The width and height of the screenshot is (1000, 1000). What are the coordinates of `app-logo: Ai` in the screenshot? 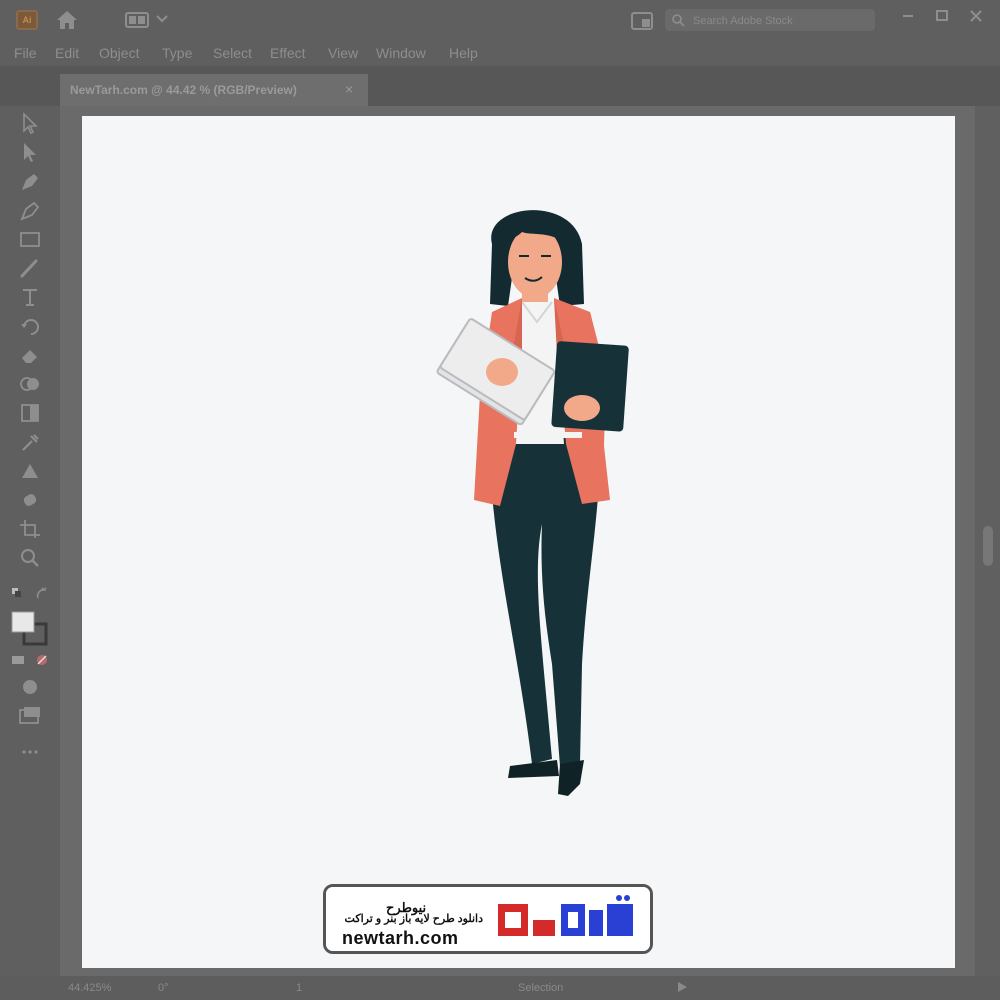 It's located at (27, 20).